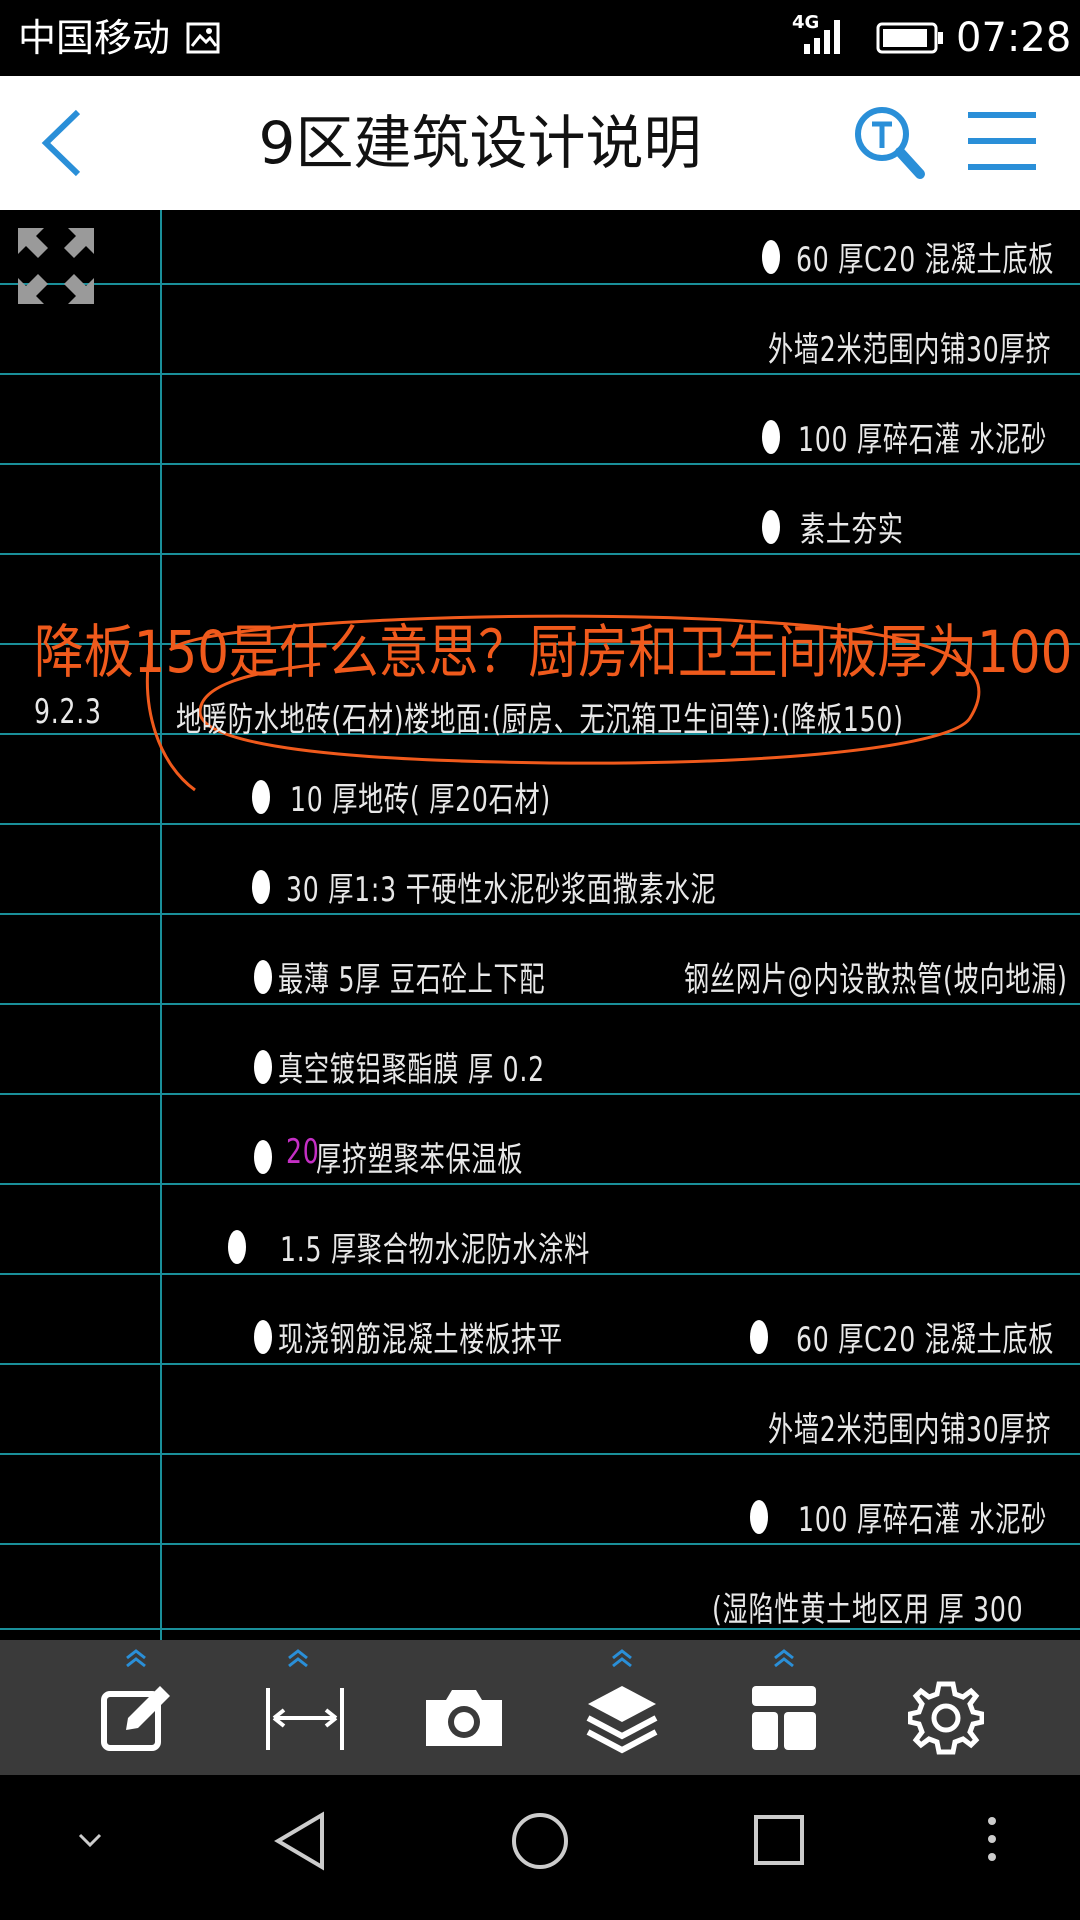 This screenshot has height=1920, width=1080. What do you see at coordinates (56, 268) in the screenshot?
I see `fullscreen-icon` at bounding box center [56, 268].